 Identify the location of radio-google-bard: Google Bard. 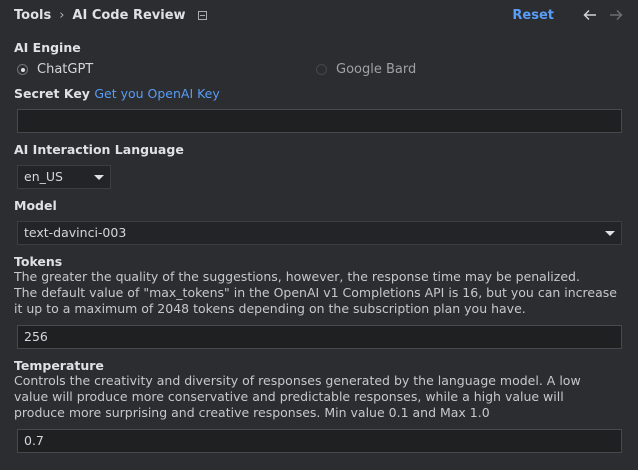
(366, 69).